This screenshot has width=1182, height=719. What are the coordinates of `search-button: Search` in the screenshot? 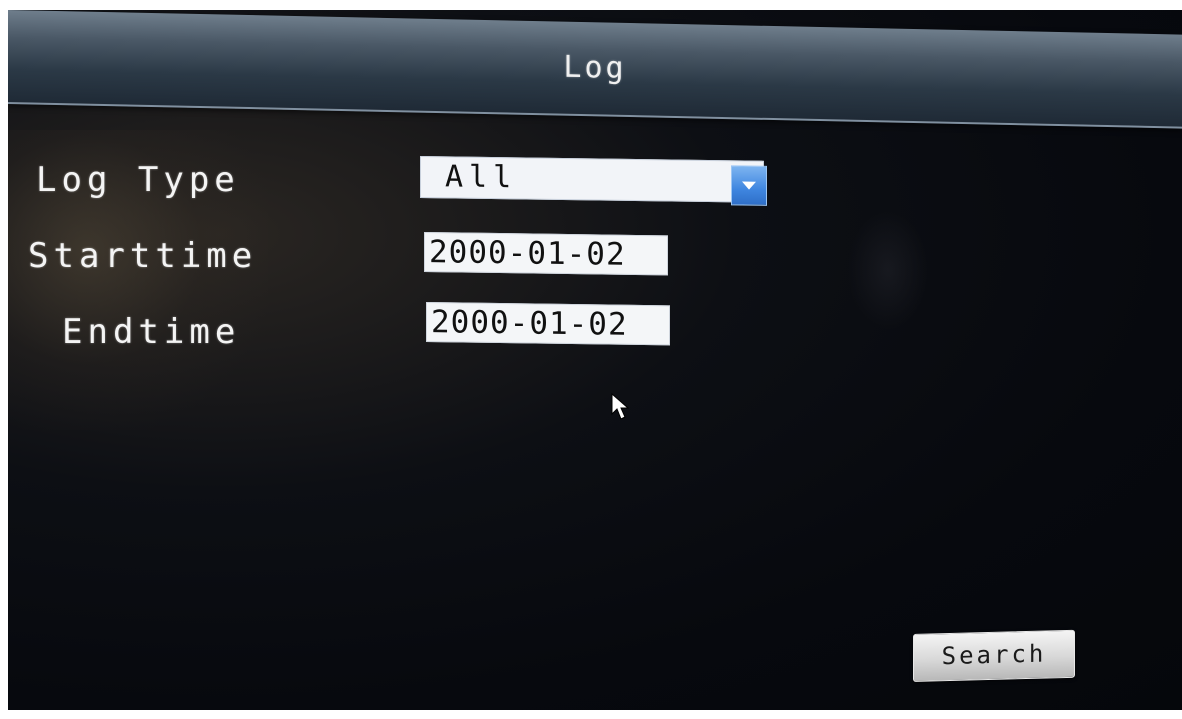 It's located at (994, 655).